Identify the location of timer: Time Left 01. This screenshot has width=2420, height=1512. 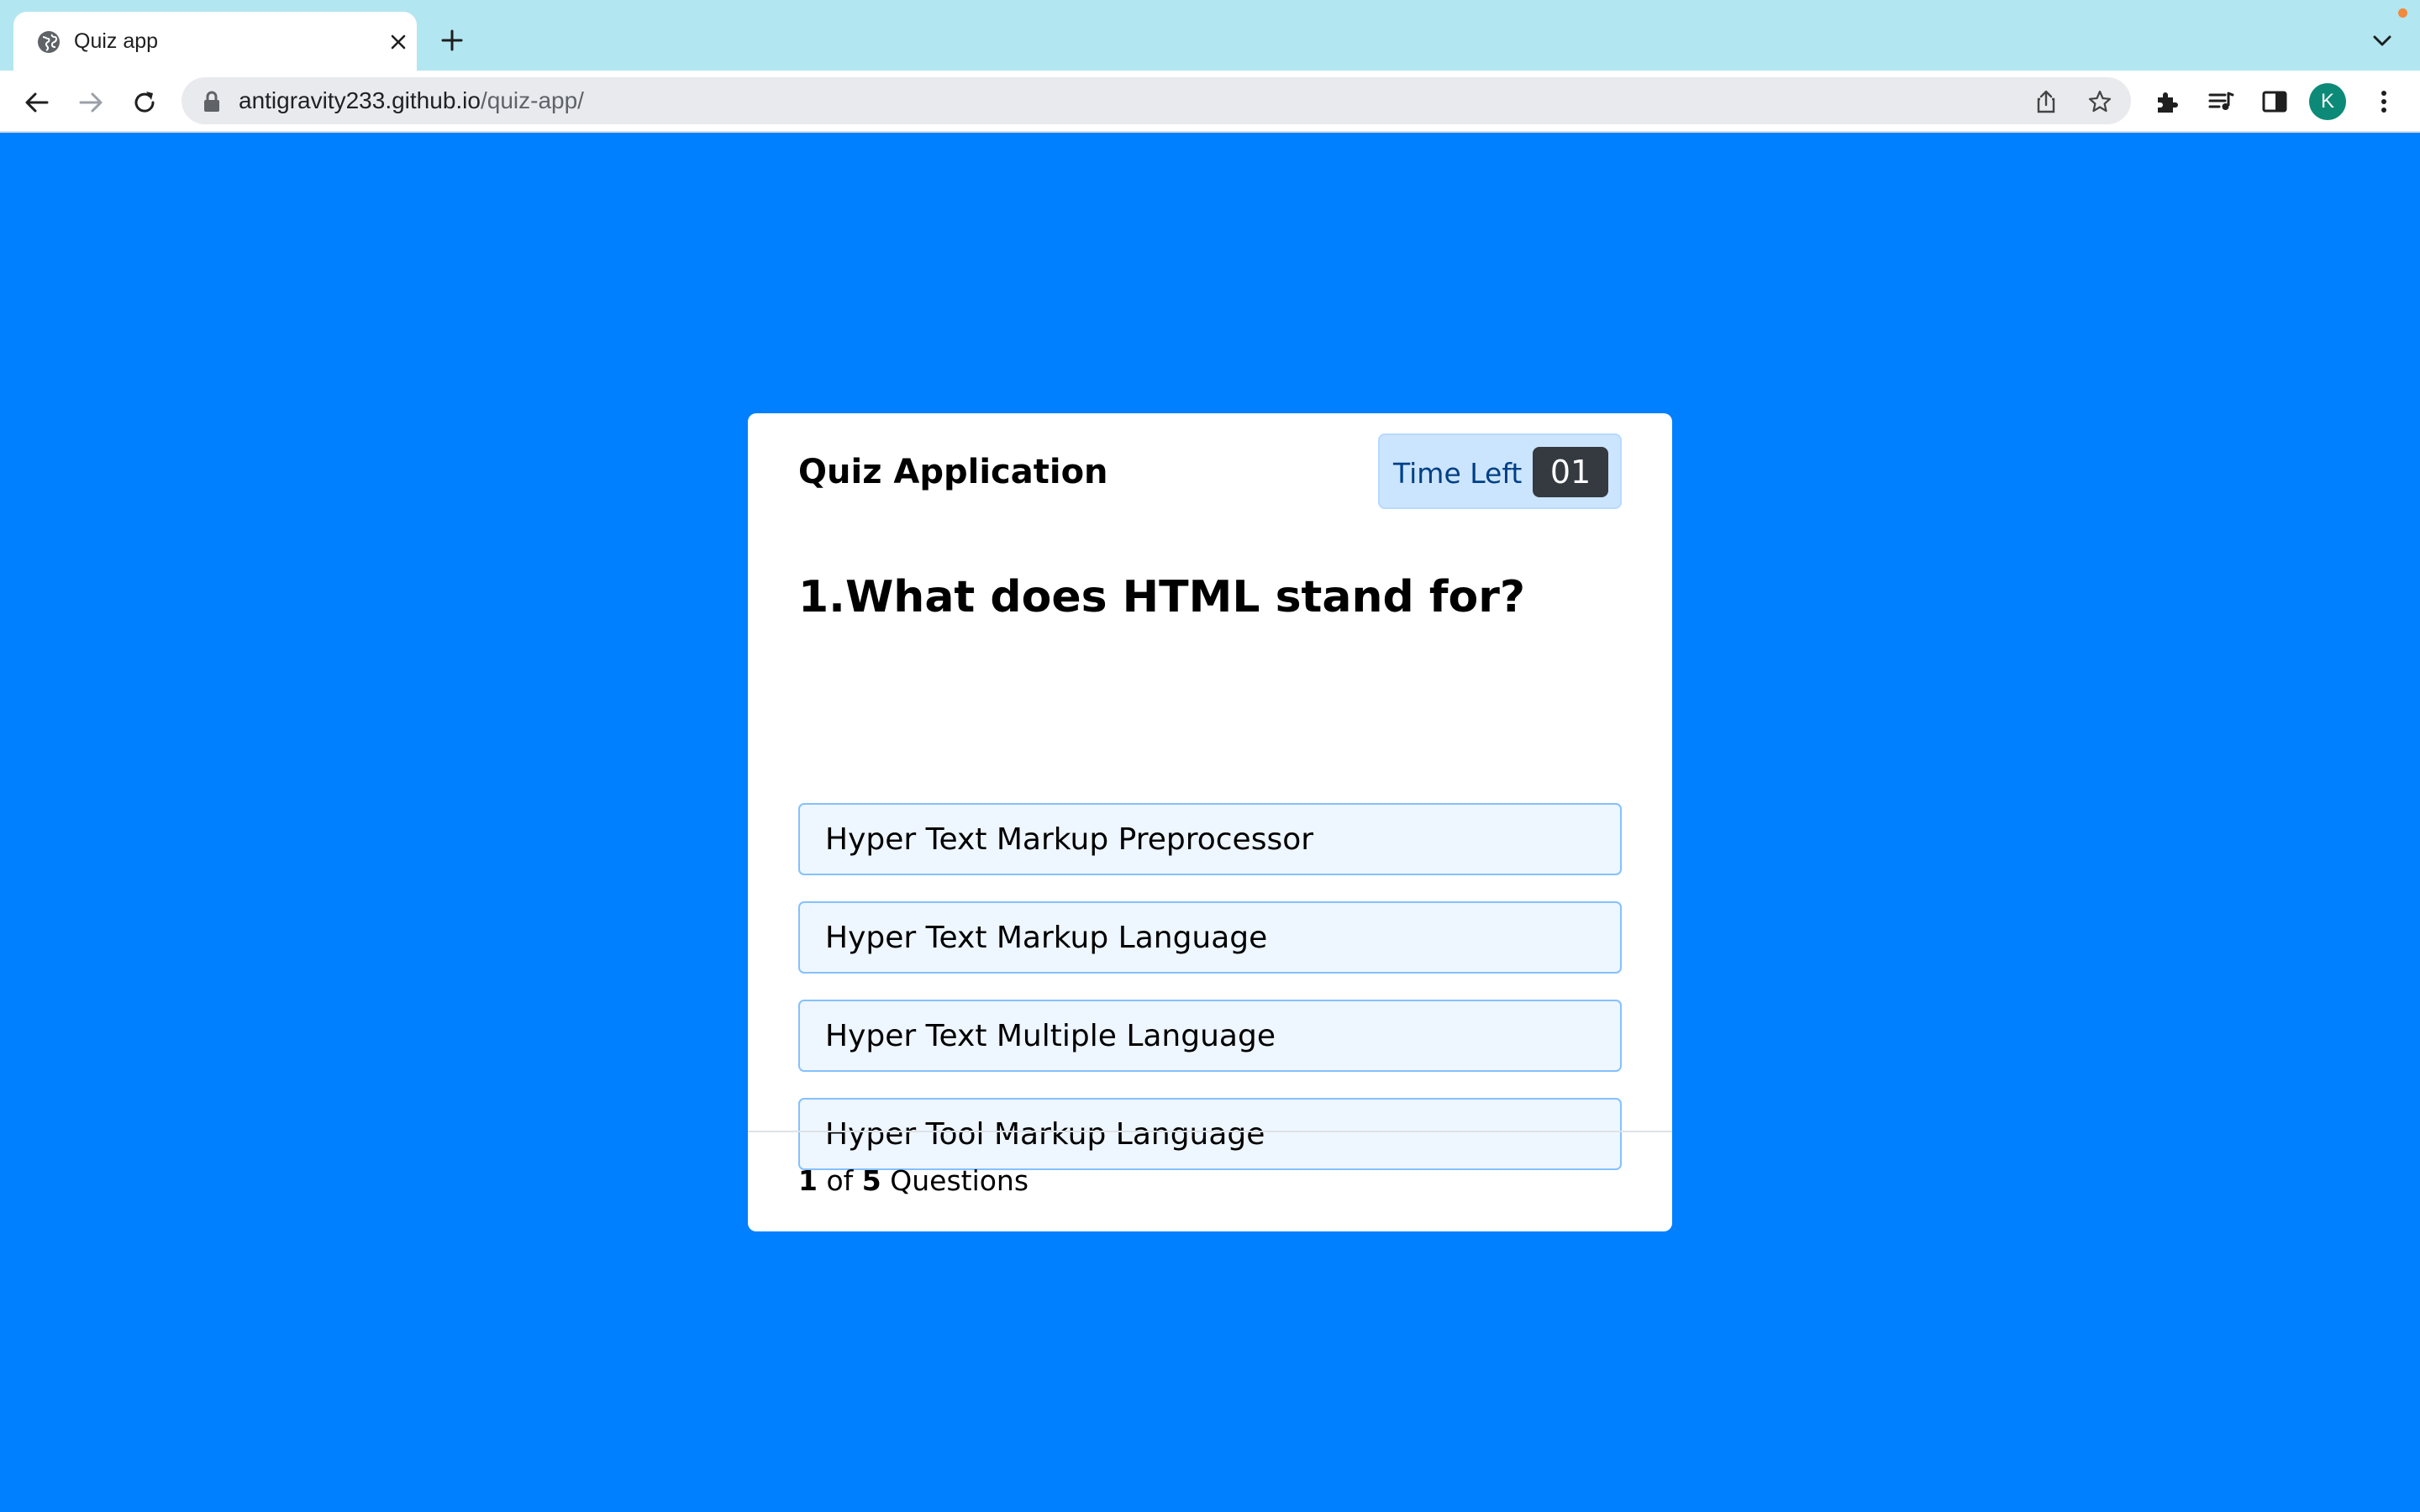
(1500, 471).